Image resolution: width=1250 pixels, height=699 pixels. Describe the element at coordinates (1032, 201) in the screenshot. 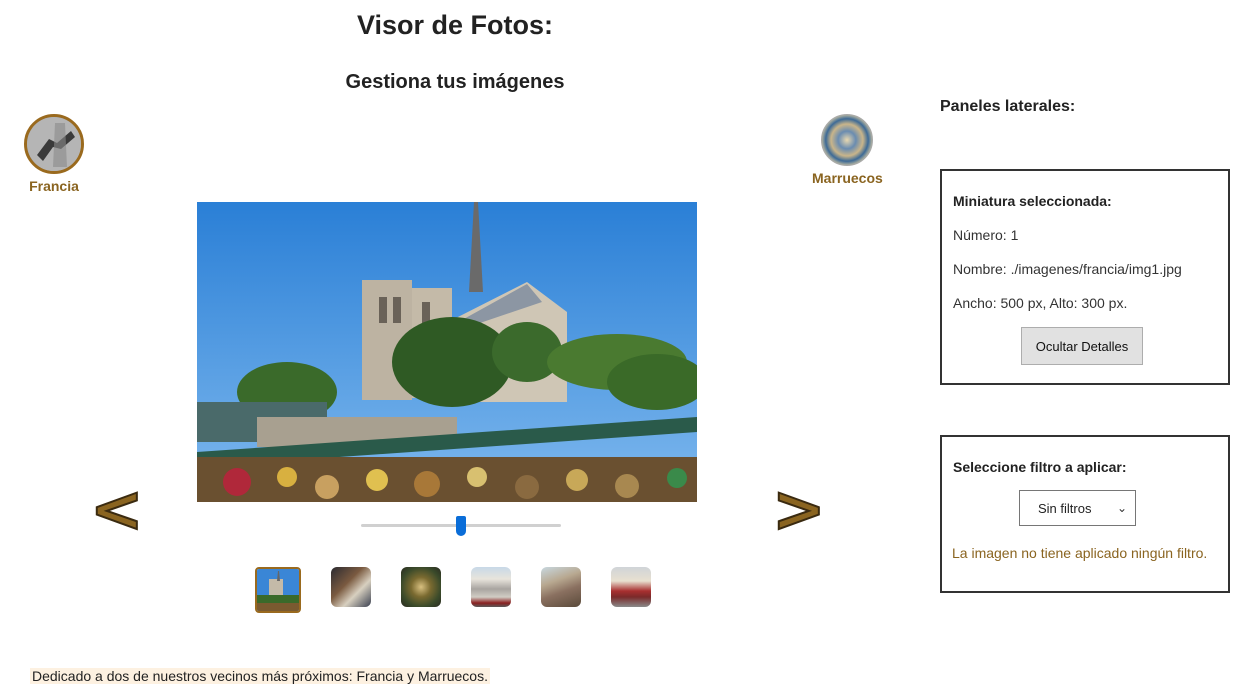

I see `details-heading: Miniatura seleccionada:` at that location.